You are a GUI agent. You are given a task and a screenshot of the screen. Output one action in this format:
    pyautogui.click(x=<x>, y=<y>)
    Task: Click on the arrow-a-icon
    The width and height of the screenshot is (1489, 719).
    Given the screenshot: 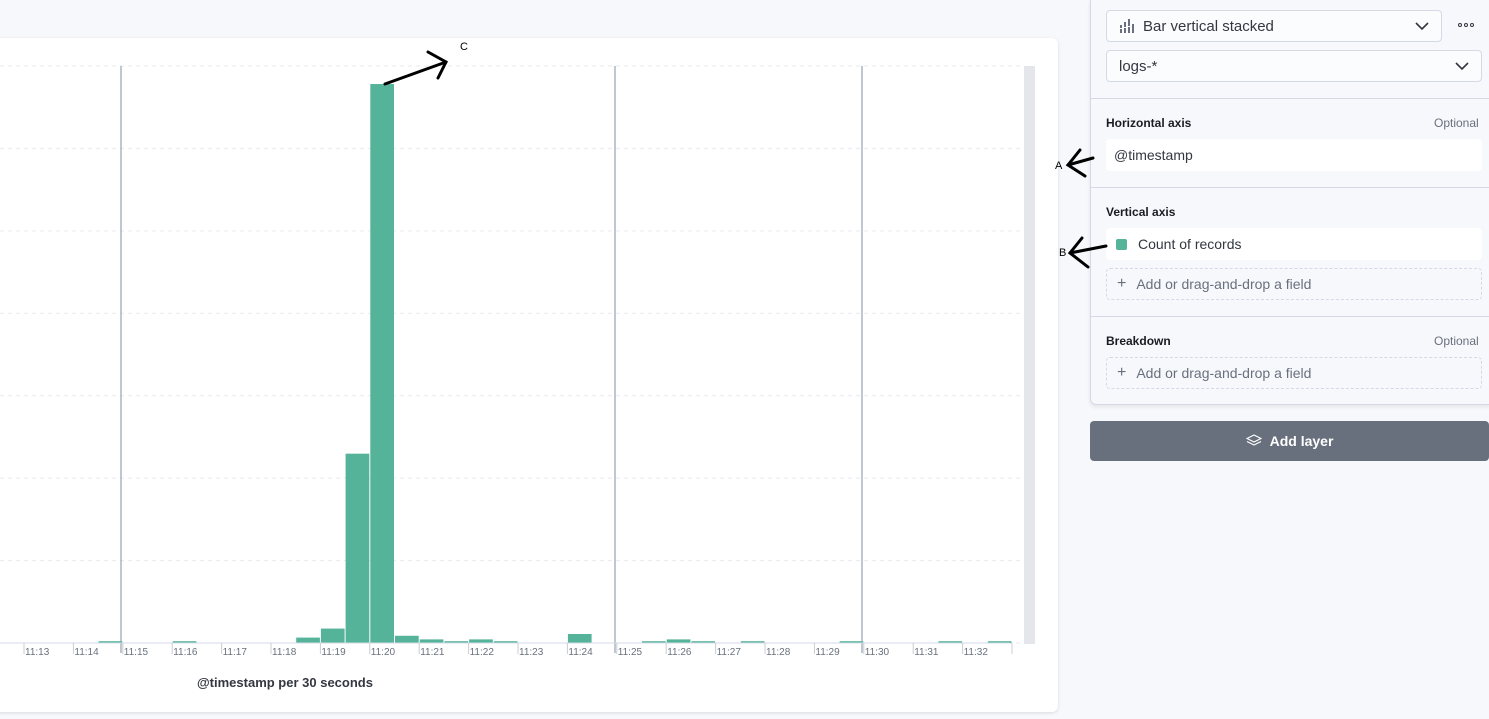 What is the action you would take?
    pyautogui.click(x=1080, y=163)
    